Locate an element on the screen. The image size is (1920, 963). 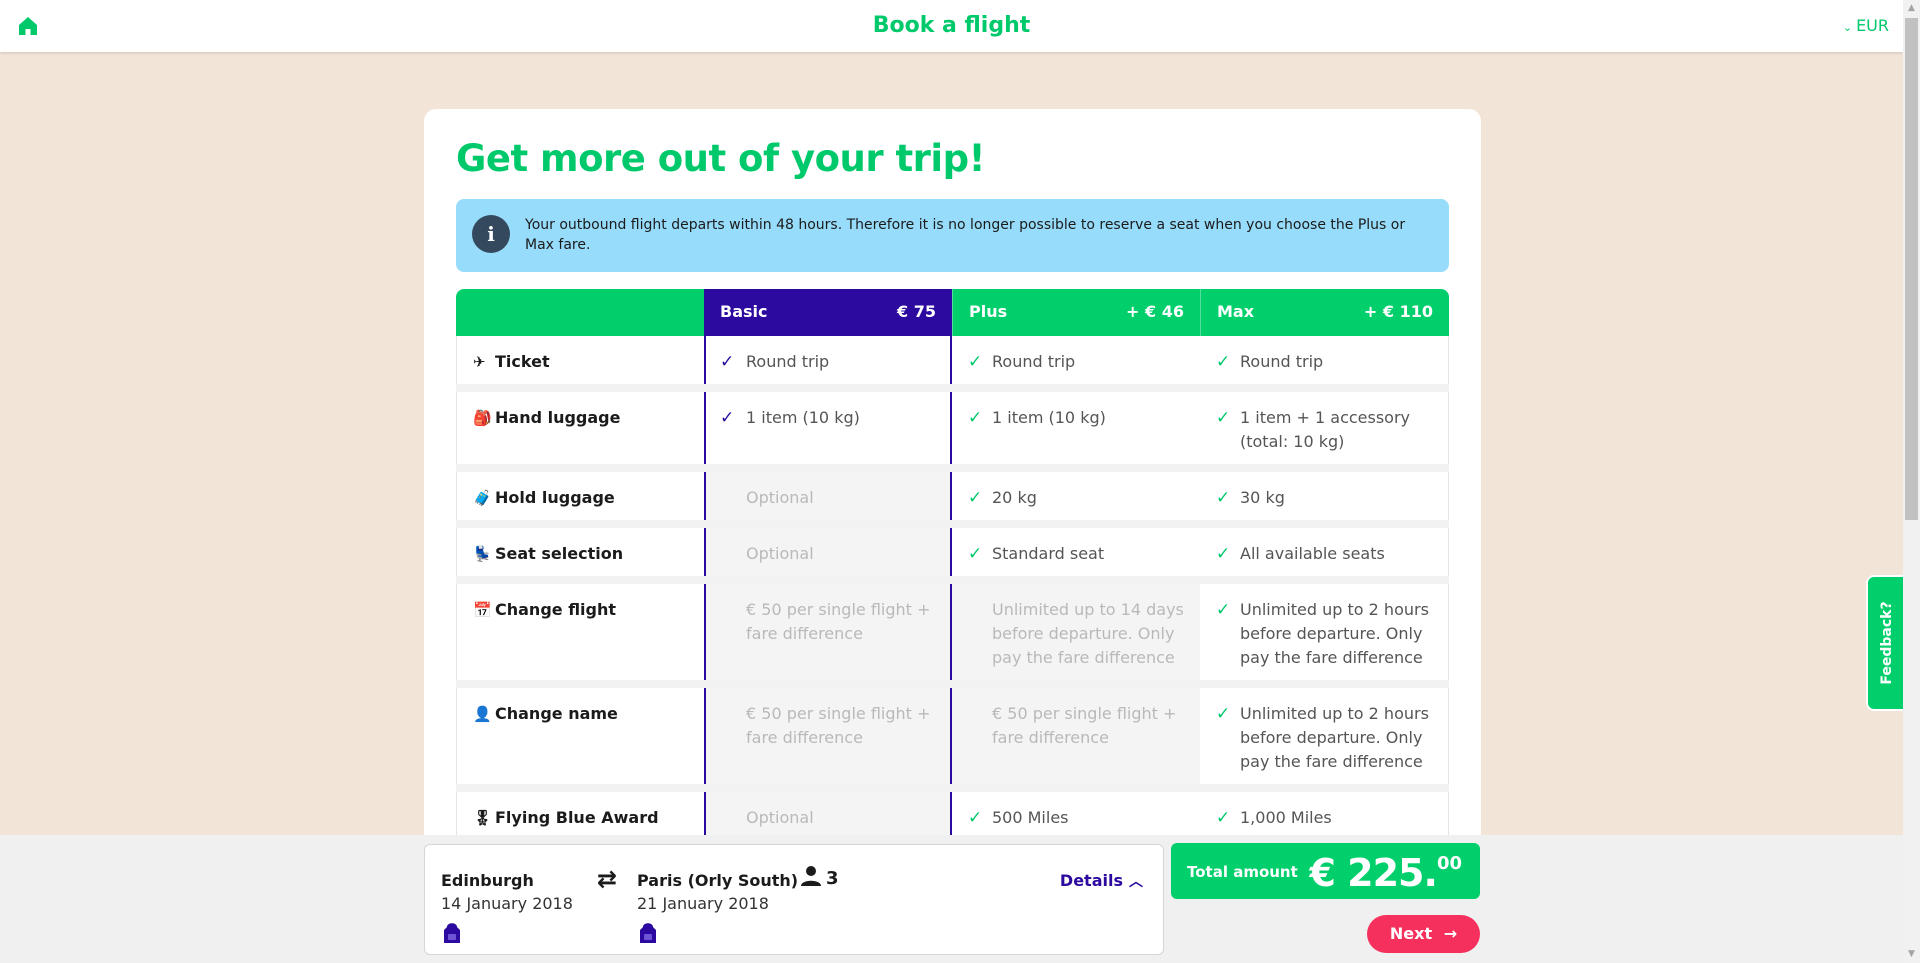
feedback-tab: Feedback? is located at coordinates (1886, 643).